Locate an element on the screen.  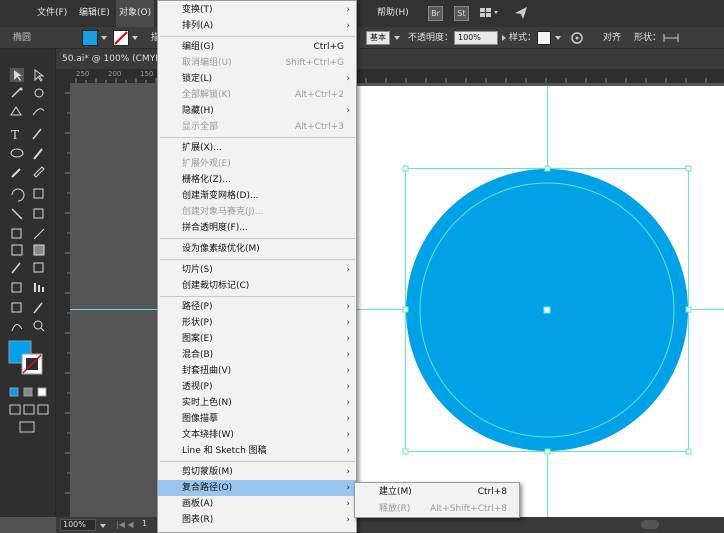
chevron-down-icon is located at coordinates (103, 526).